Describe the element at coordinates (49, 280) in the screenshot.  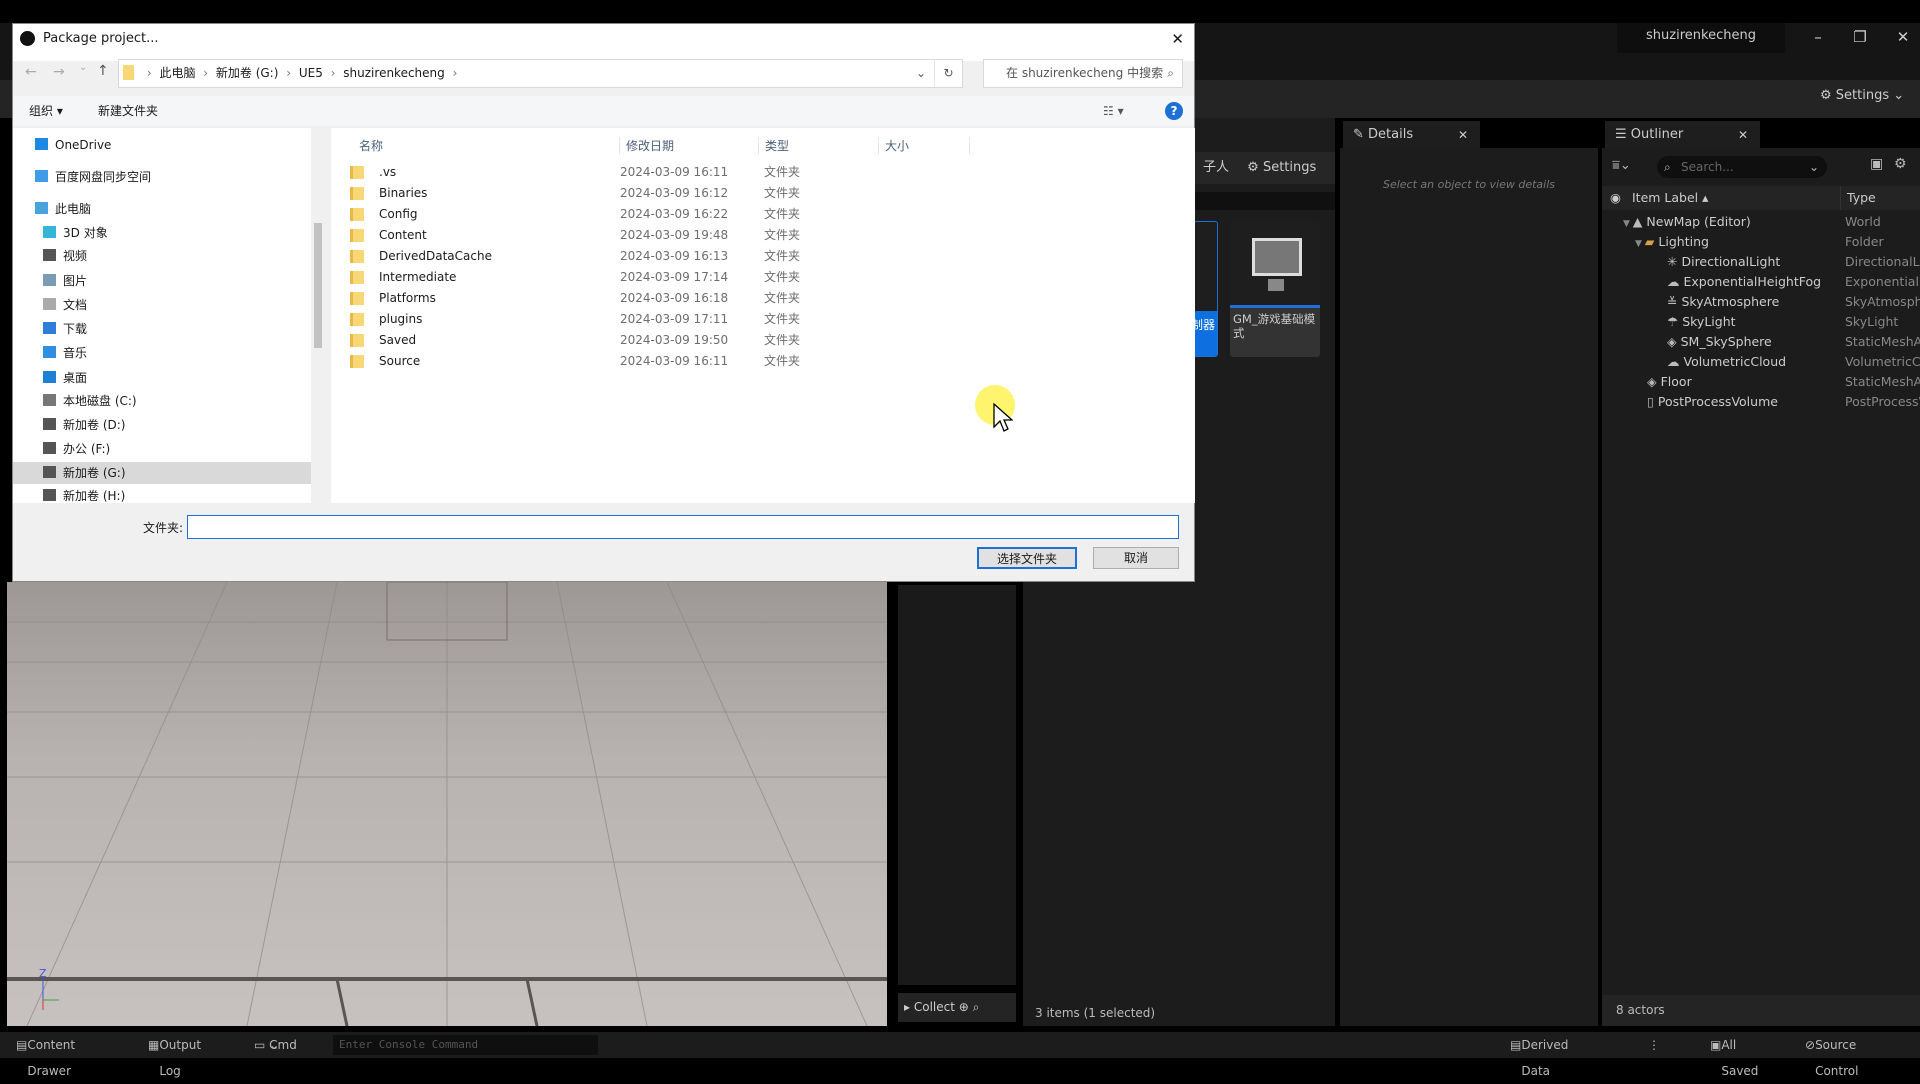
I see `pictures-icon` at that location.